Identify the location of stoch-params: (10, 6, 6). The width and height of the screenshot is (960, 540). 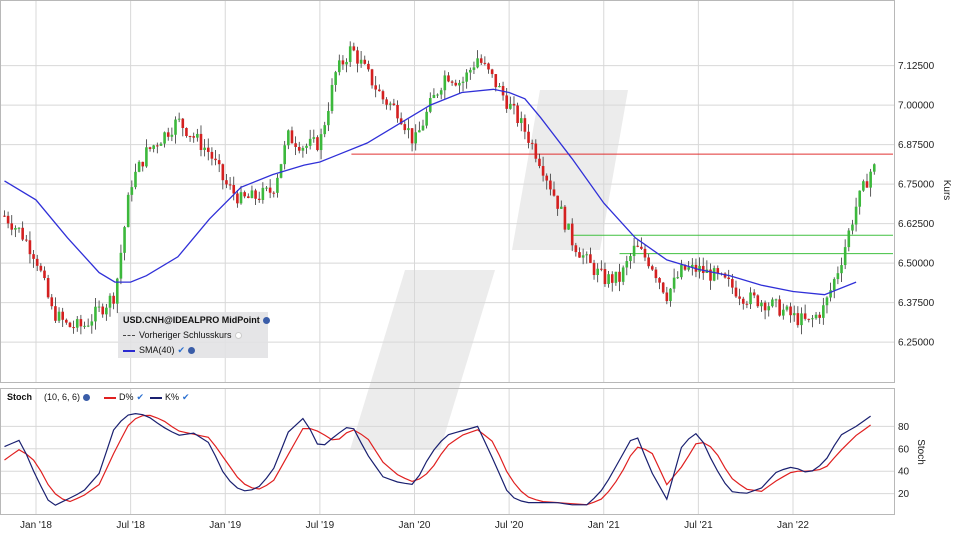
(67, 397).